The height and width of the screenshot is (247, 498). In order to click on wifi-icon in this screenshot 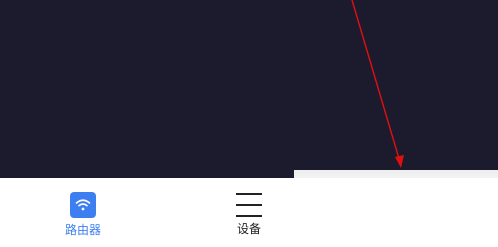, I will do `click(83, 205)`.